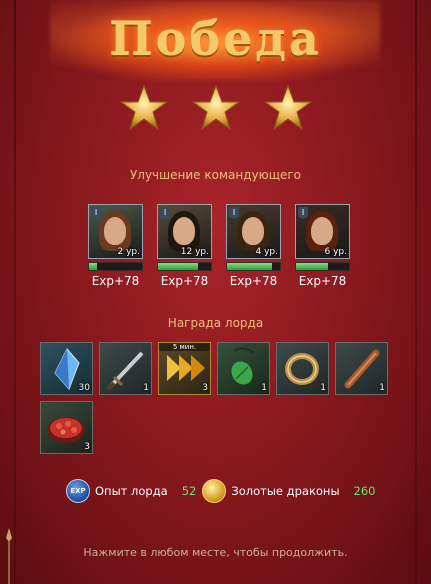 This screenshot has width=431, height=584. What do you see at coordinates (66, 368) in the screenshot?
I see `reward-item: 30` at bounding box center [66, 368].